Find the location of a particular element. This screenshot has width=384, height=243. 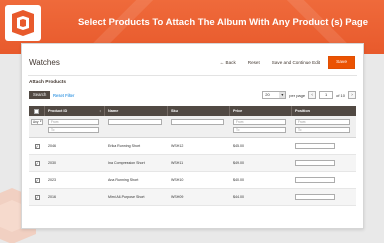

reset-button: Reset is located at coordinates (254, 62).